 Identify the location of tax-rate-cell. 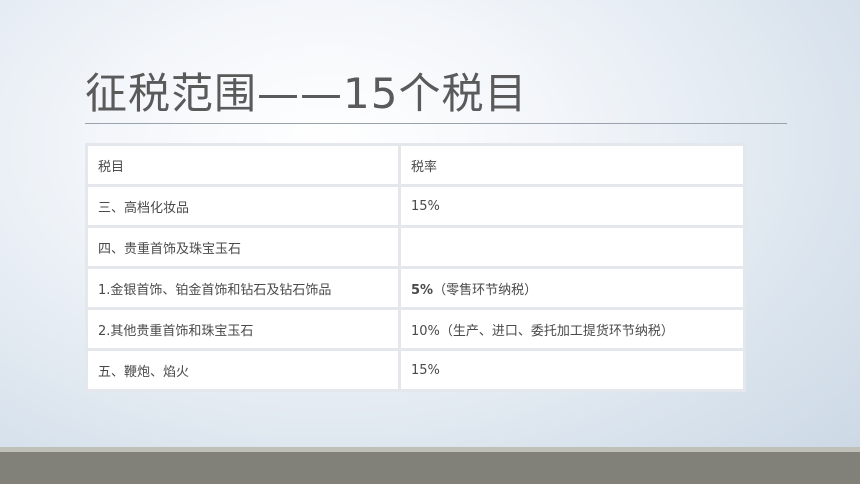
(572, 247).